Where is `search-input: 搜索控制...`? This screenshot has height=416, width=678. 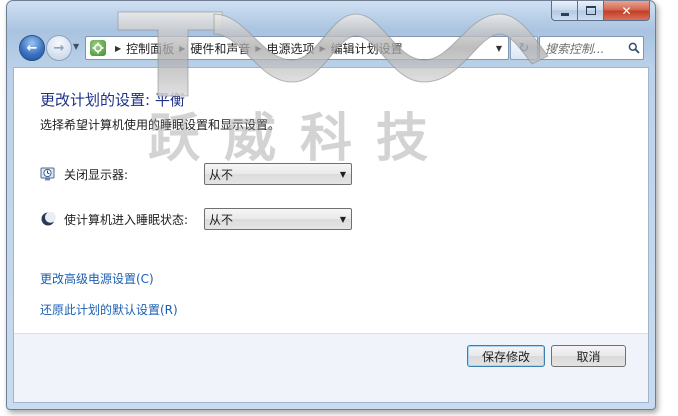 search-input: 搜索控制... is located at coordinates (591, 48).